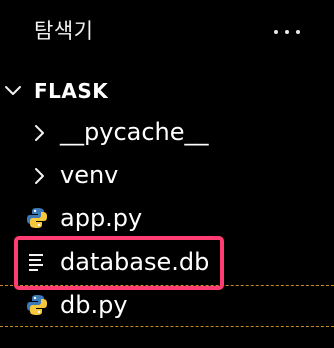 Image resolution: width=334 pixels, height=348 pixels. I want to click on file-app-py: app.py, so click(167, 219).